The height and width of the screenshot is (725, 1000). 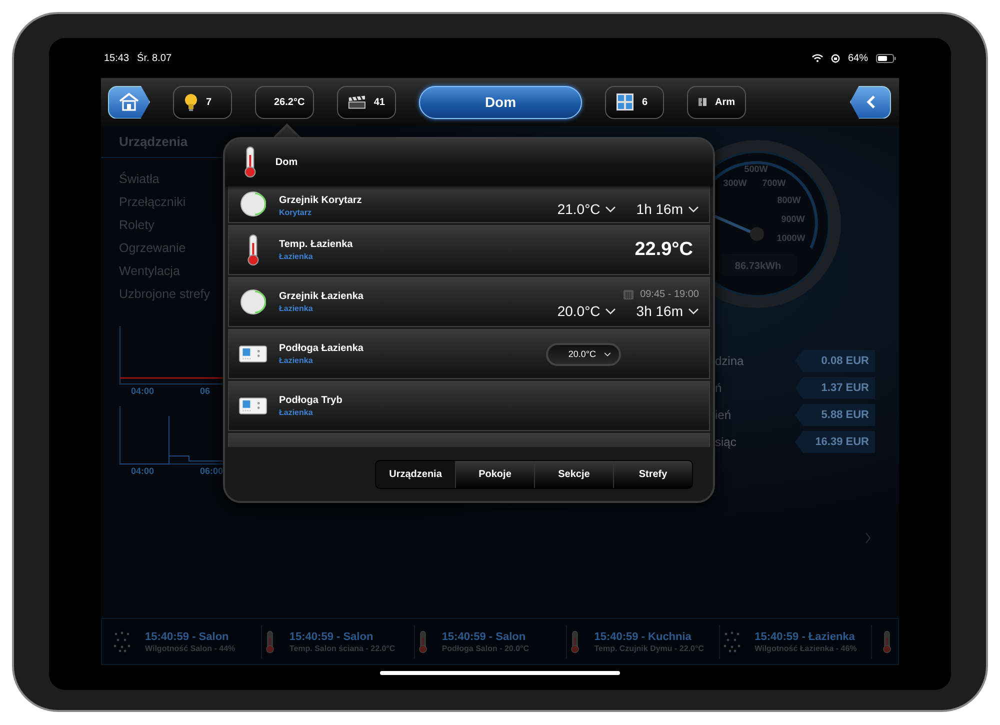 I want to click on clapperboard-icon, so click(x=357, y=102).